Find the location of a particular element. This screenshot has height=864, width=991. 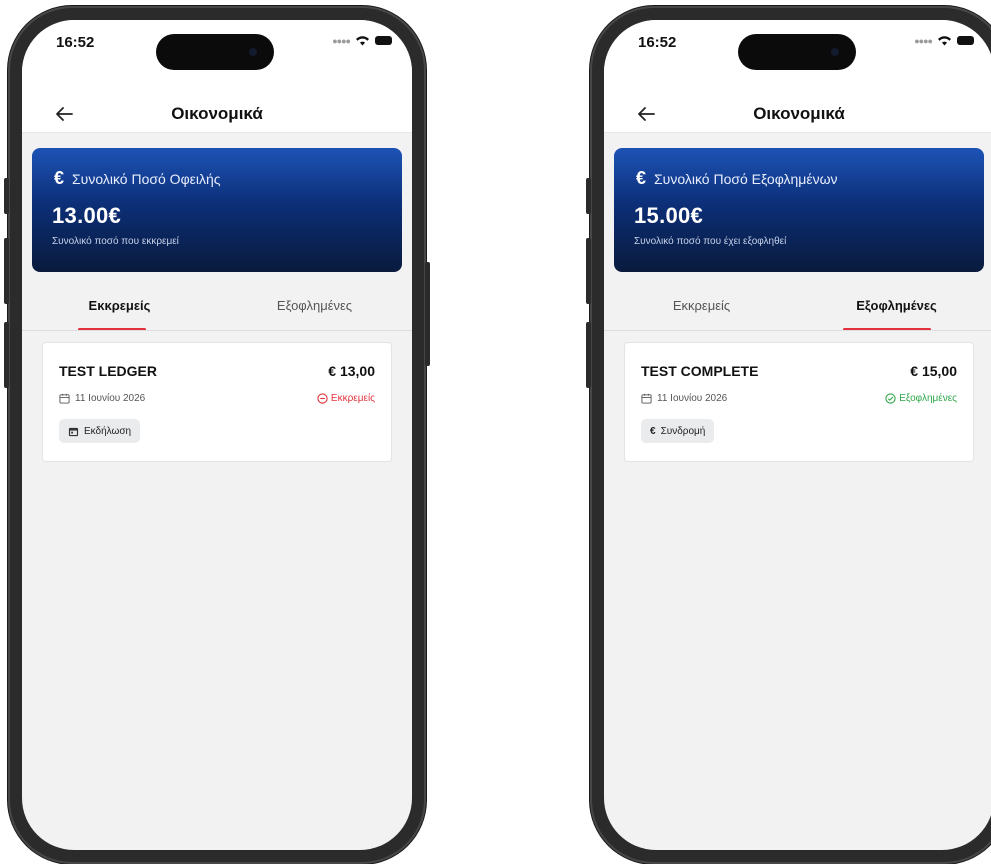

calendar-event-icon is located at coordinates (73, 431).